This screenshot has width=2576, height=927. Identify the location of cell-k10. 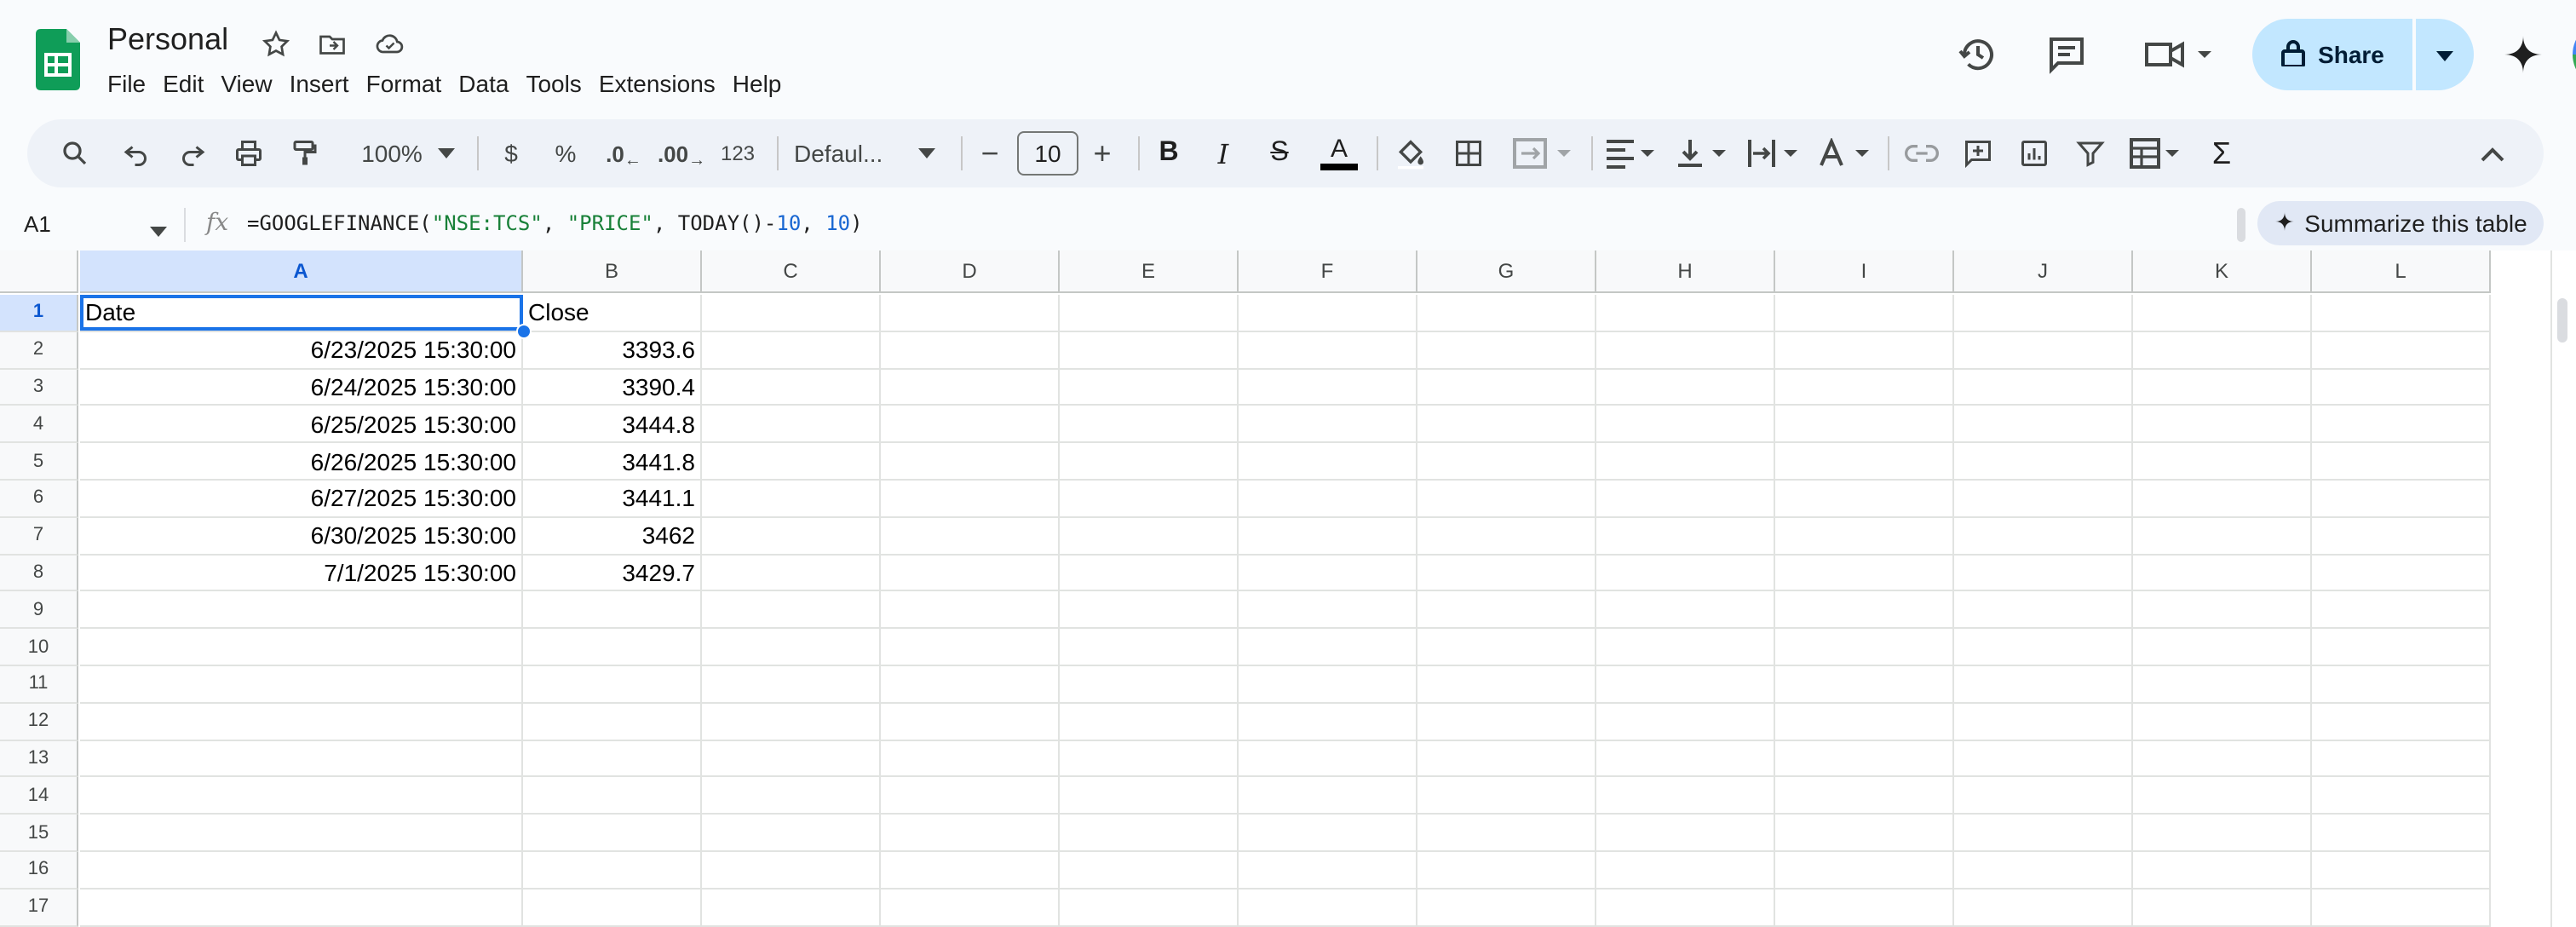
(2222, 647).